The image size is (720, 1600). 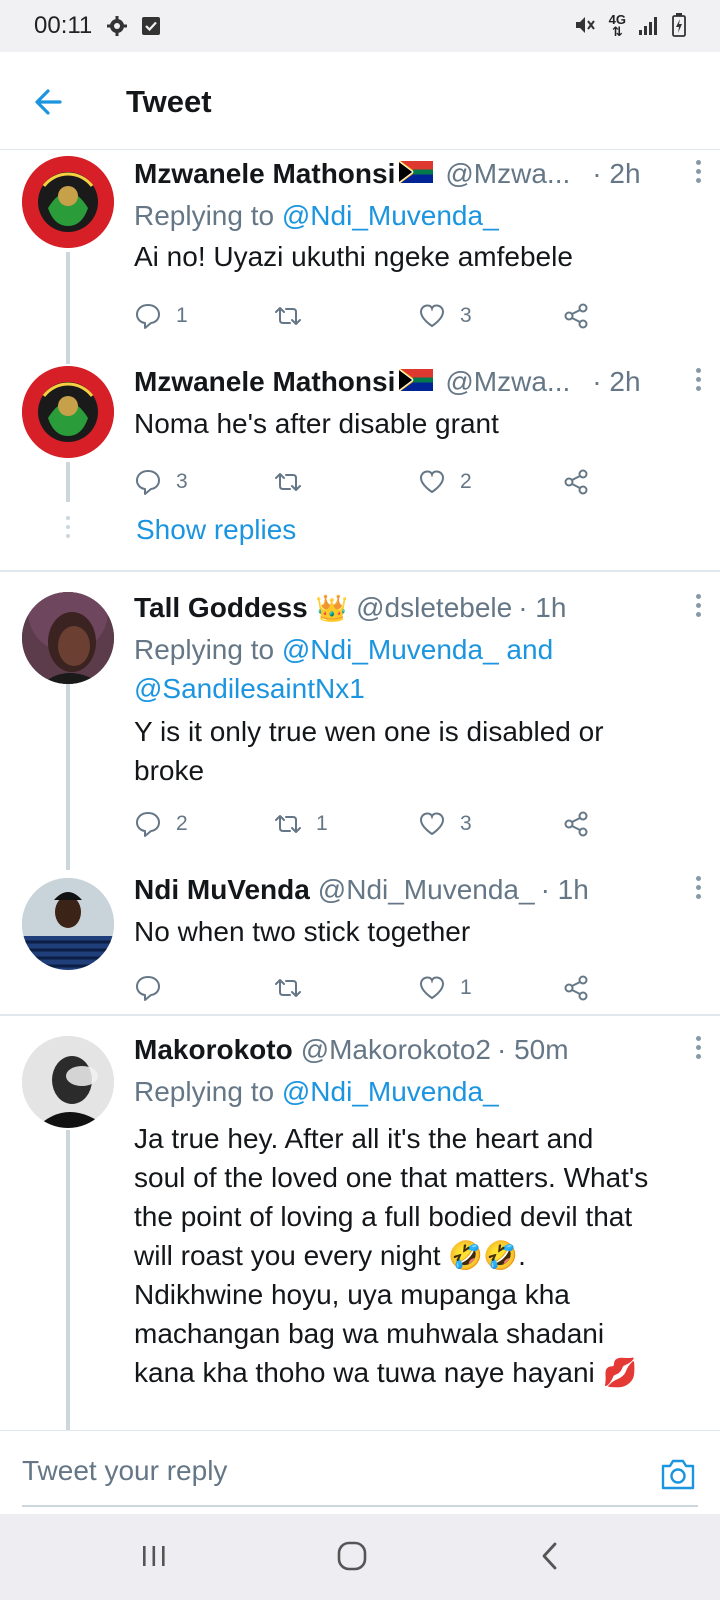 I want to click on reply-button: 1, so click(x=161, y=316).